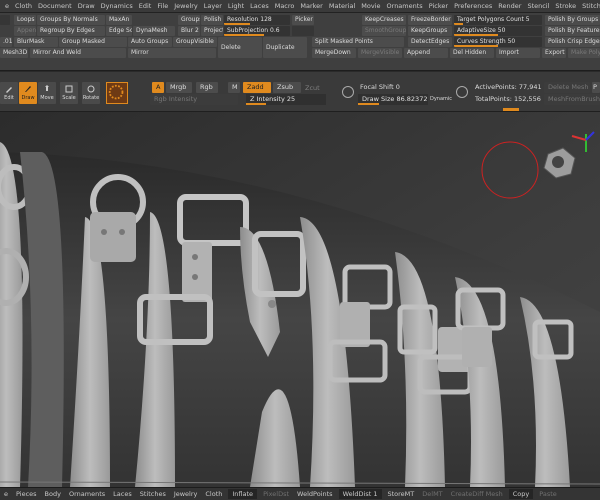  I want to click on polish-by-features-toggle: Polish By Features, so click(572, 31).